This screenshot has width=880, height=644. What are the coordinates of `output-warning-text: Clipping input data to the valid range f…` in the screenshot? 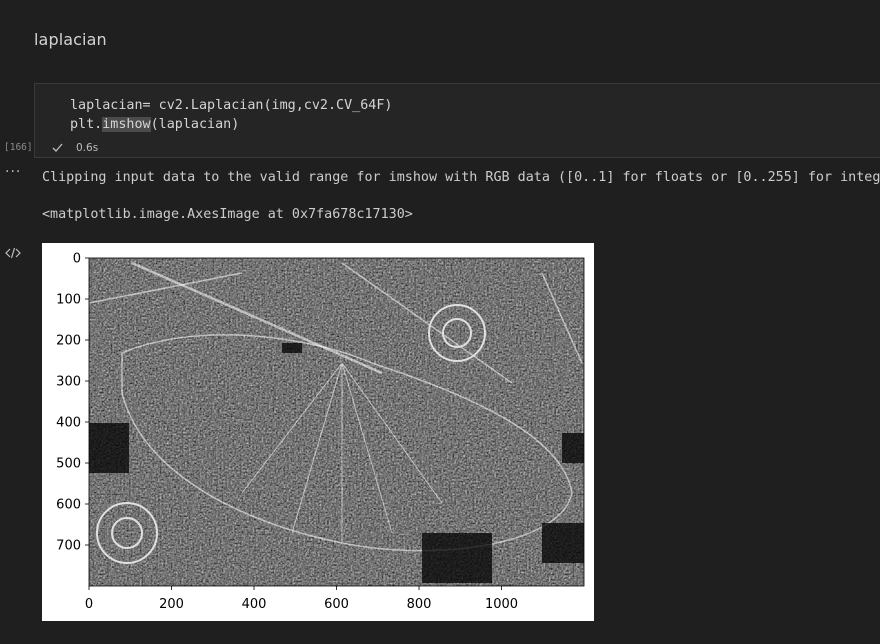 It's located at (461, 177).